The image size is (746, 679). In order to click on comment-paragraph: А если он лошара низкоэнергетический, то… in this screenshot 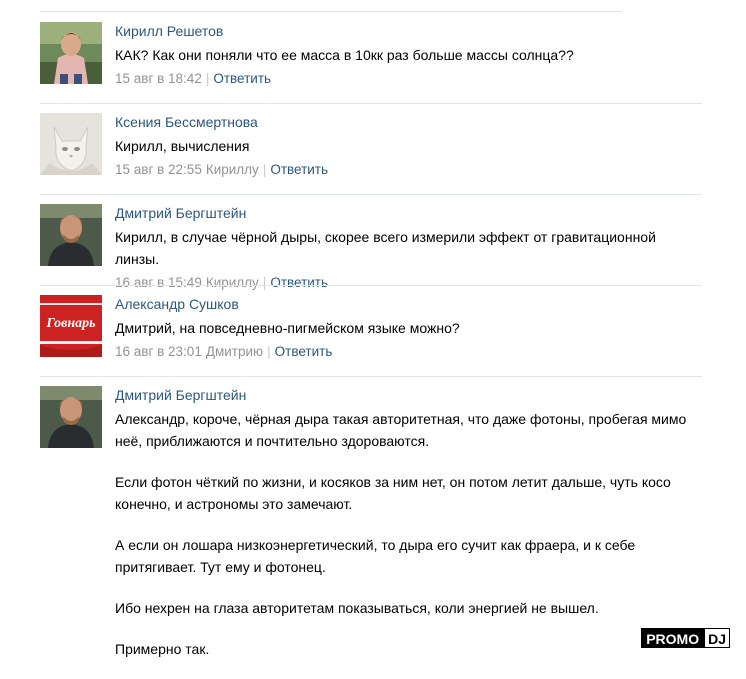, I will do `click(375, 556)`.